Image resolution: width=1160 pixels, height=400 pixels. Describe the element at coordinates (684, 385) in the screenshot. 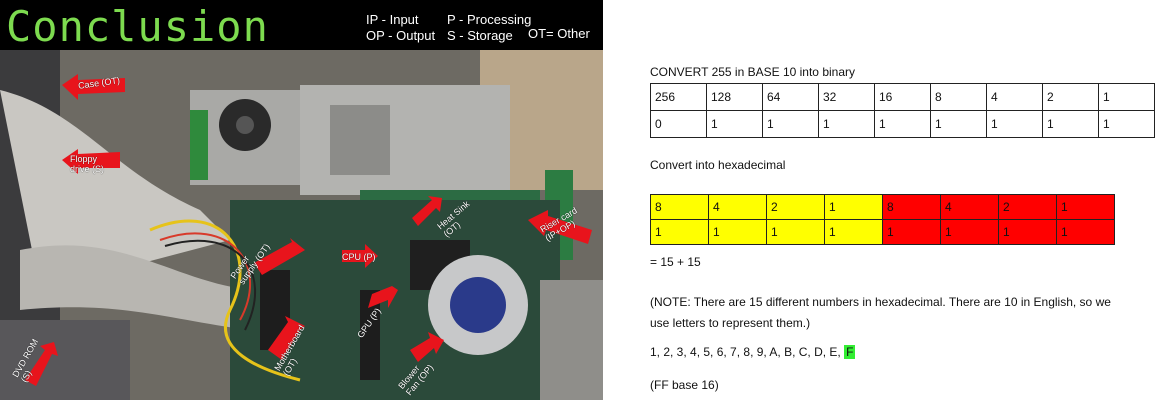

I see `result-text: (FF base 16)` at that location.